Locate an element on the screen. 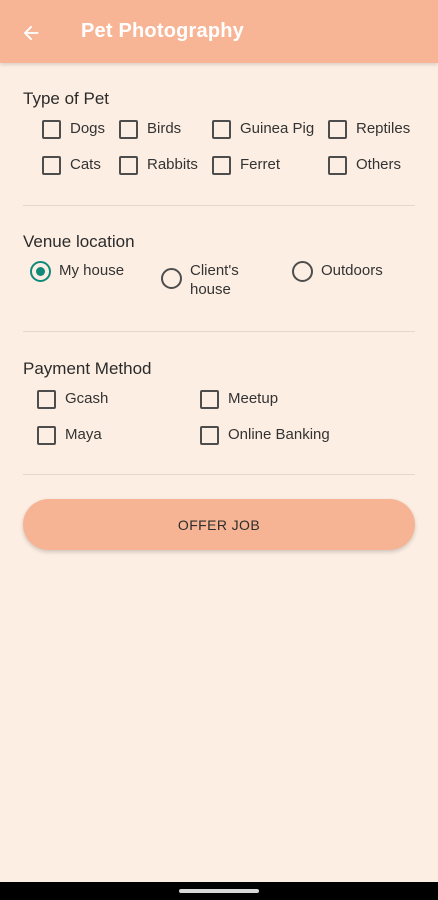 This screenshot has height=900, width=438. app-bar: Pet Photography is located at coordinates (219, 31).